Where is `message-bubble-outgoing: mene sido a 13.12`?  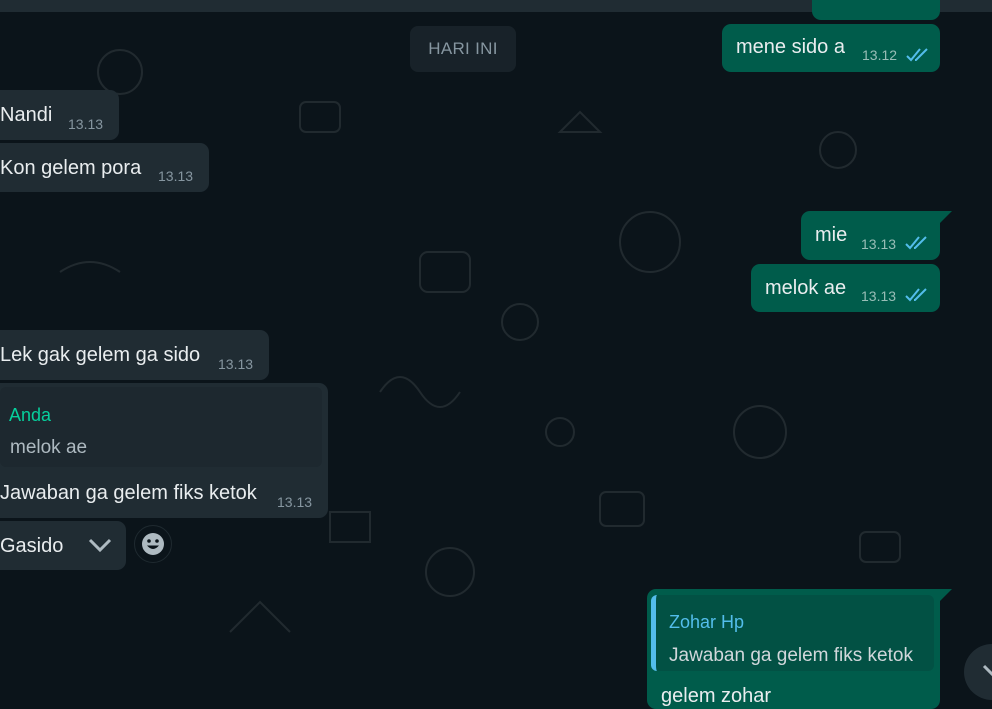
message-bubble-outgoing: mene sido a 13.12 is located at coordinates (831, 48).